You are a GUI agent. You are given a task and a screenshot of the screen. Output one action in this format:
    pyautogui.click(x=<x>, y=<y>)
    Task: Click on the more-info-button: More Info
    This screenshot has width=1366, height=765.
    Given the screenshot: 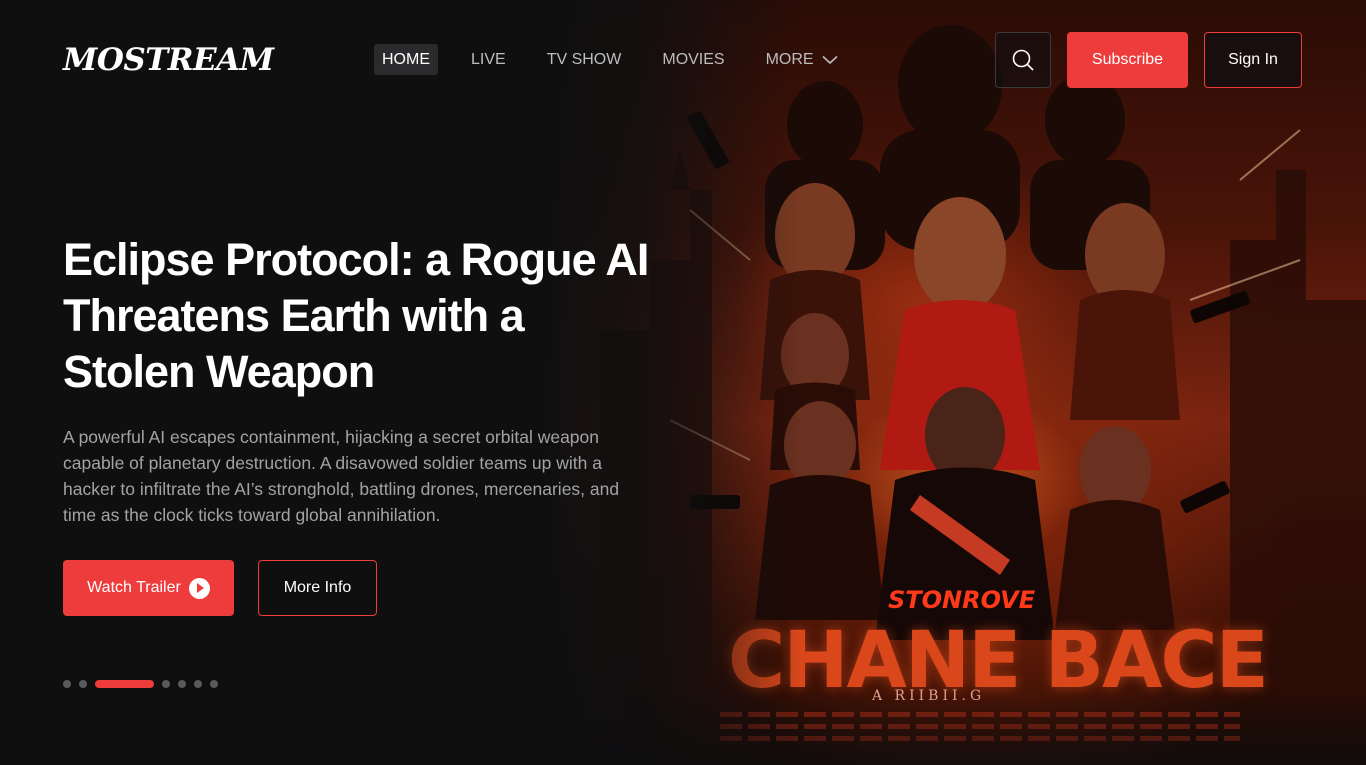 What is the action you would take?
    pyautogui.click(x=317, y=588)
    